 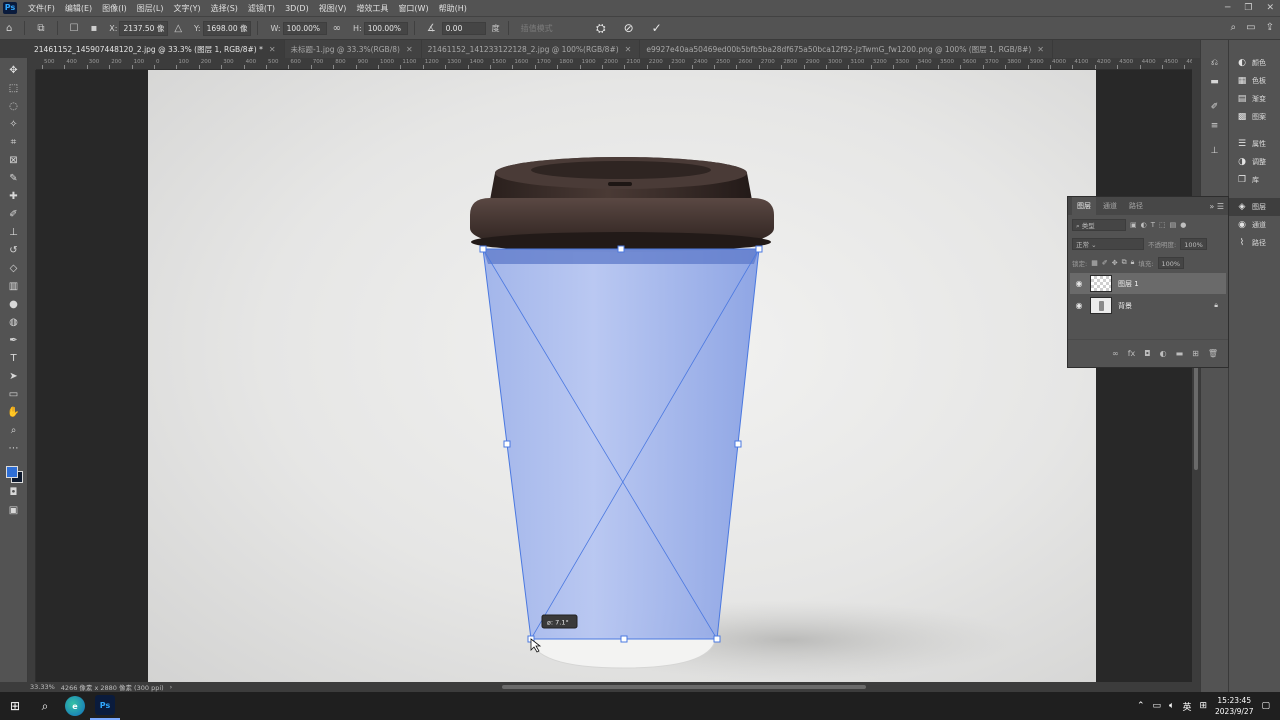 I want to click on tab-channels: 通道, so click(x=1110, y=206).